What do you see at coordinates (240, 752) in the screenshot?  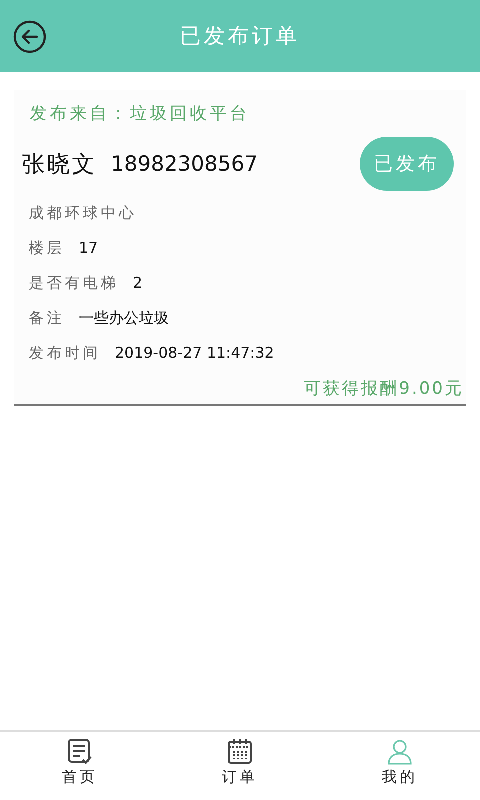 I see `calendar-icon` at bounding box center [240, 752].